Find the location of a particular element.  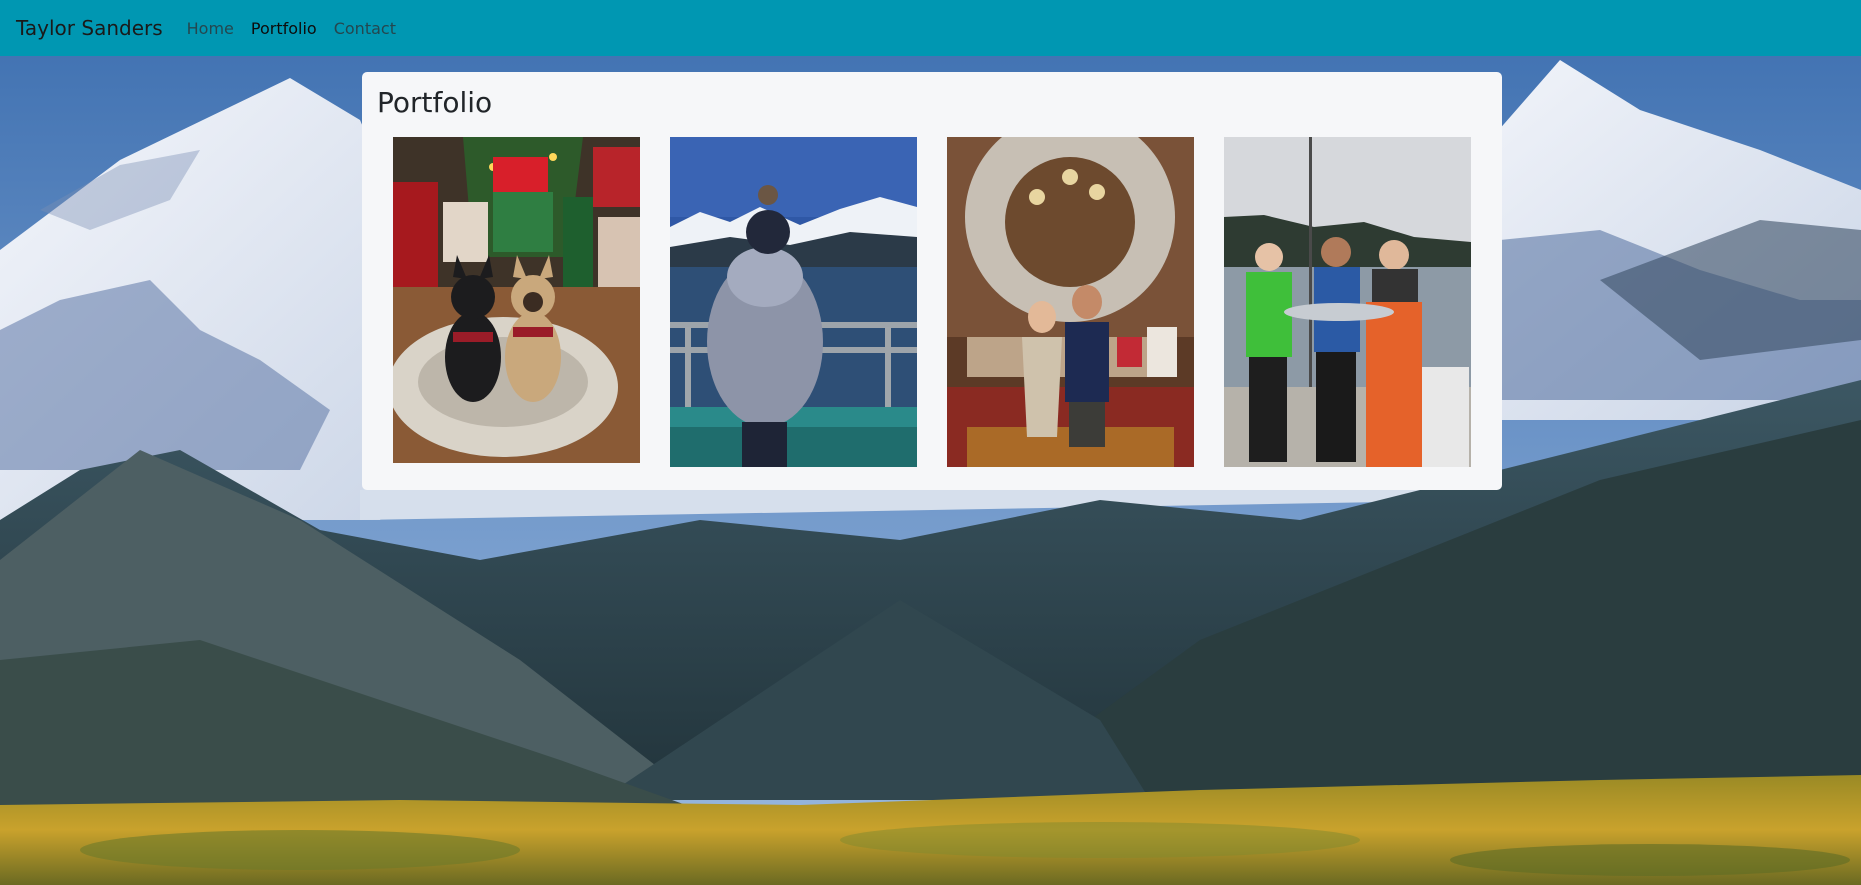

nav-link-portfolio: Portfolio is located at coordinates (284, 28).